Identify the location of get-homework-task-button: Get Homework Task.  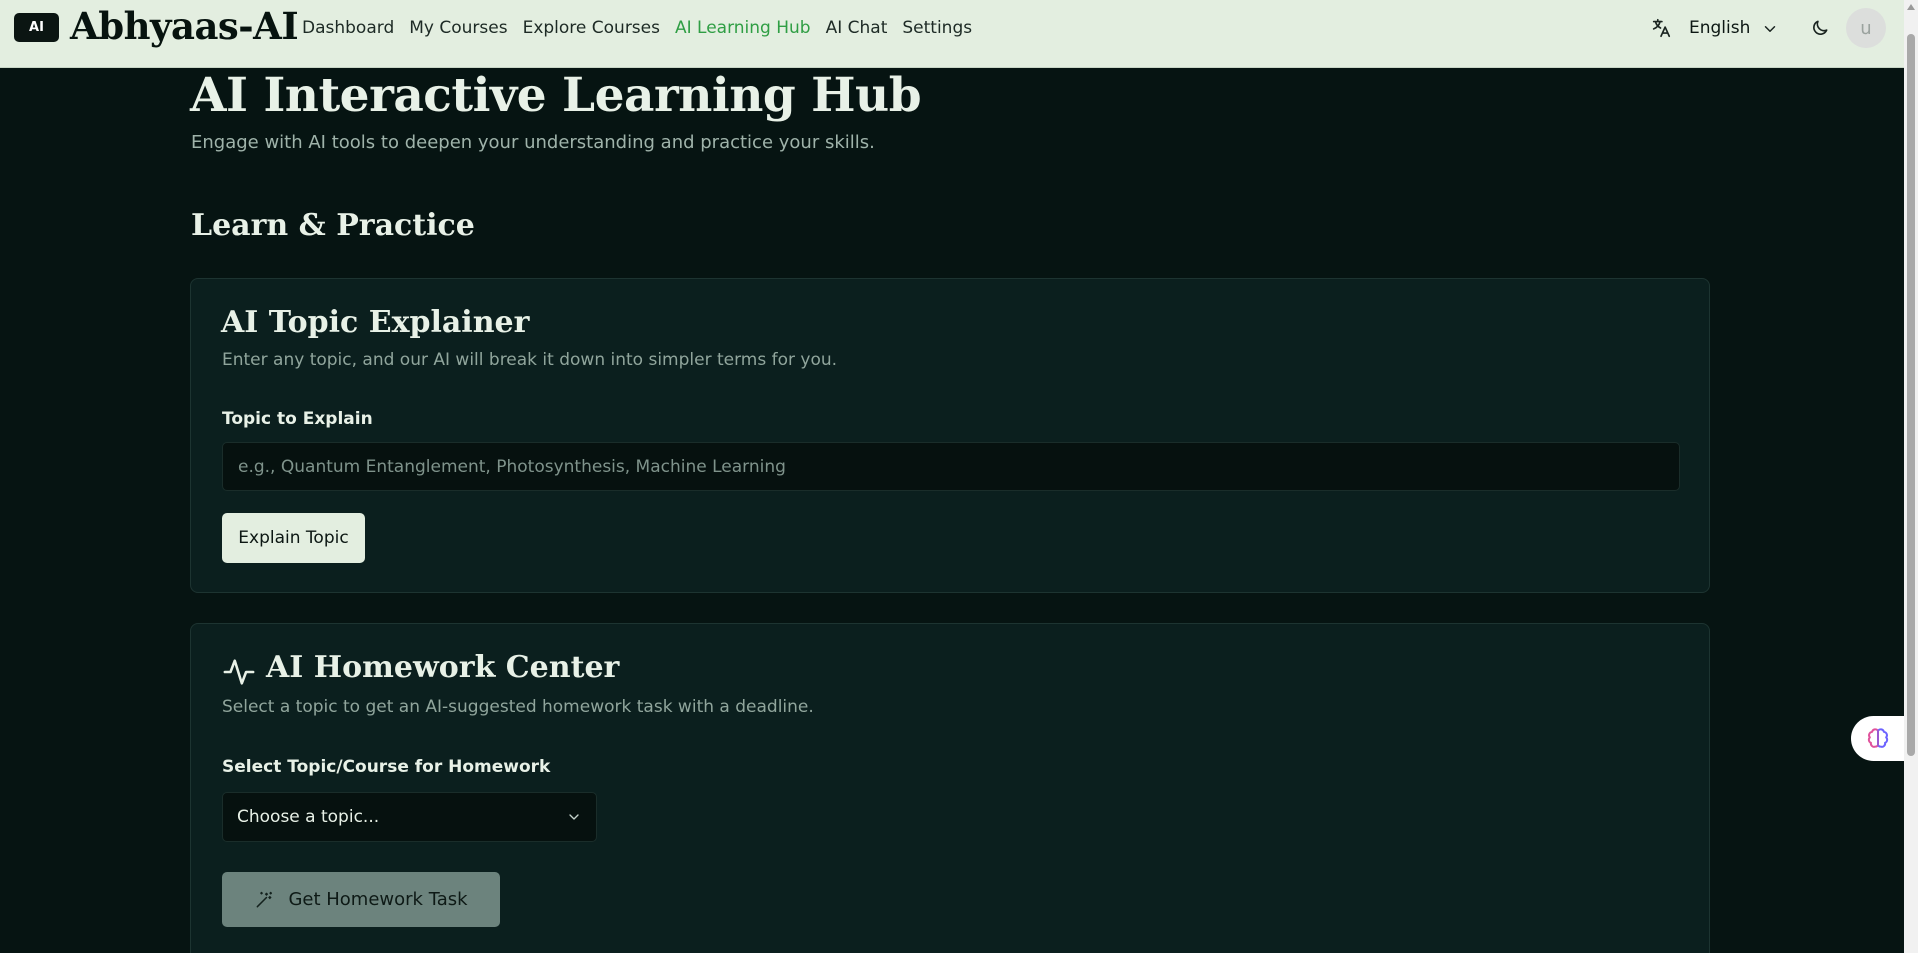
(361, 899).